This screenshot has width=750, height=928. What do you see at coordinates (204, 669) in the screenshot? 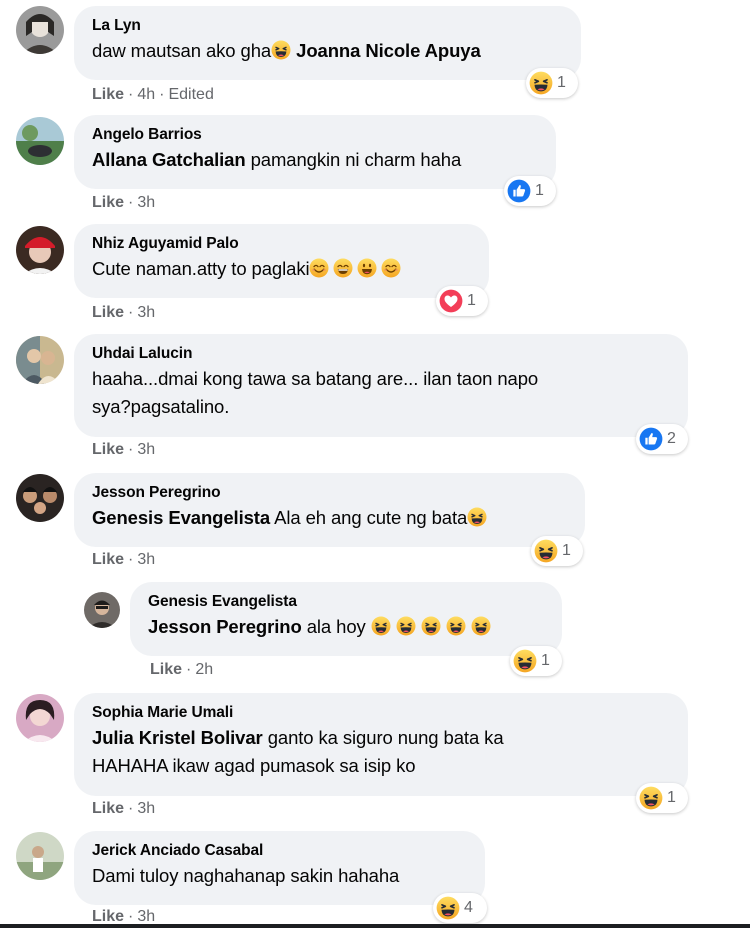
I see `timestamp: 2h` at bounding box center [204, 669].